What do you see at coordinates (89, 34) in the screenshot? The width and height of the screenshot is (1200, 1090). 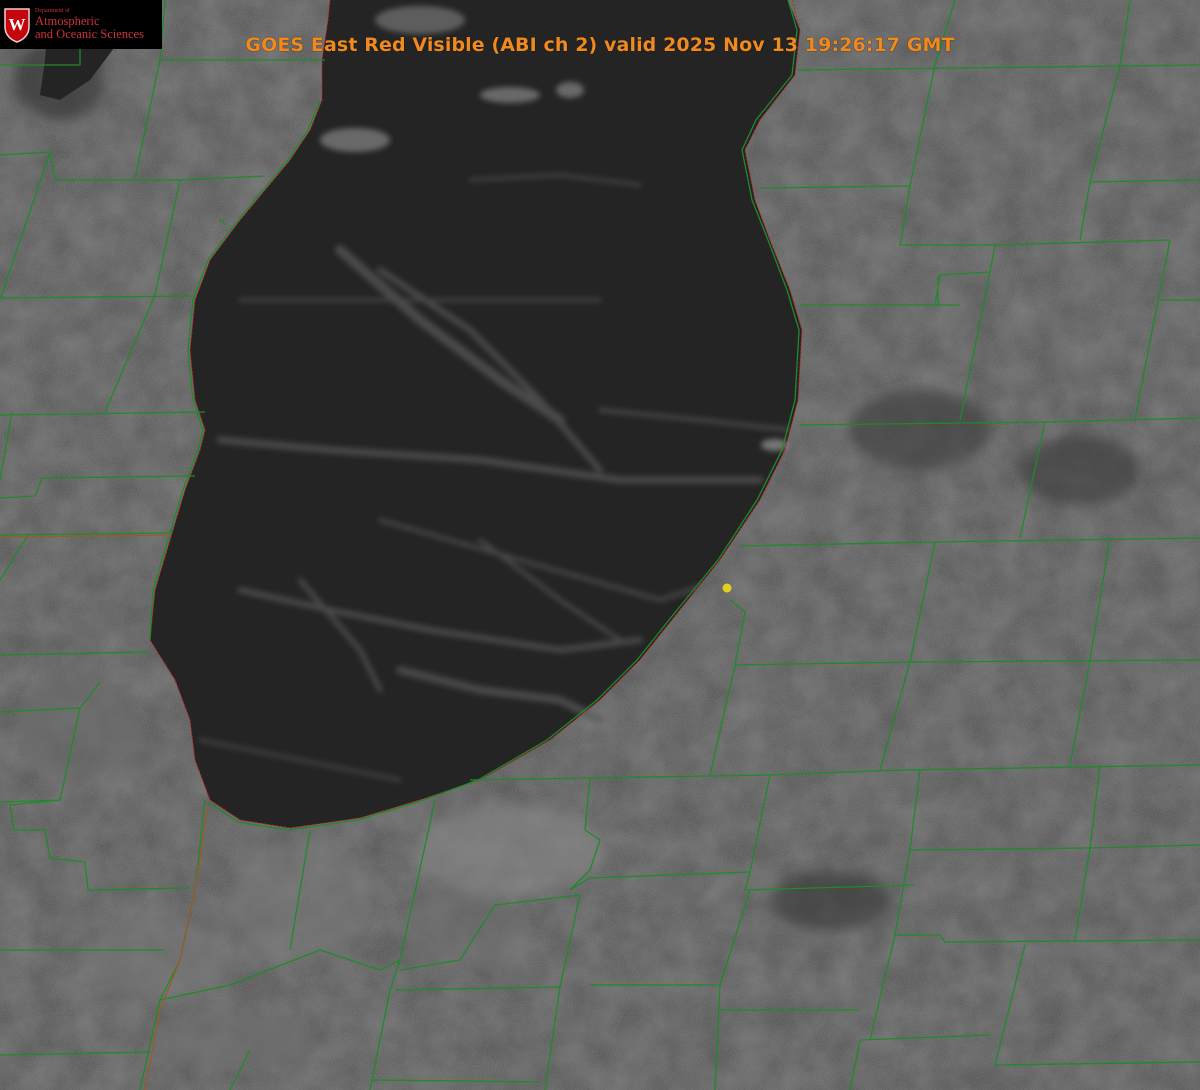 I see `logo-line-2: and Oceanic Sciences` at bounding box center [89, 34].